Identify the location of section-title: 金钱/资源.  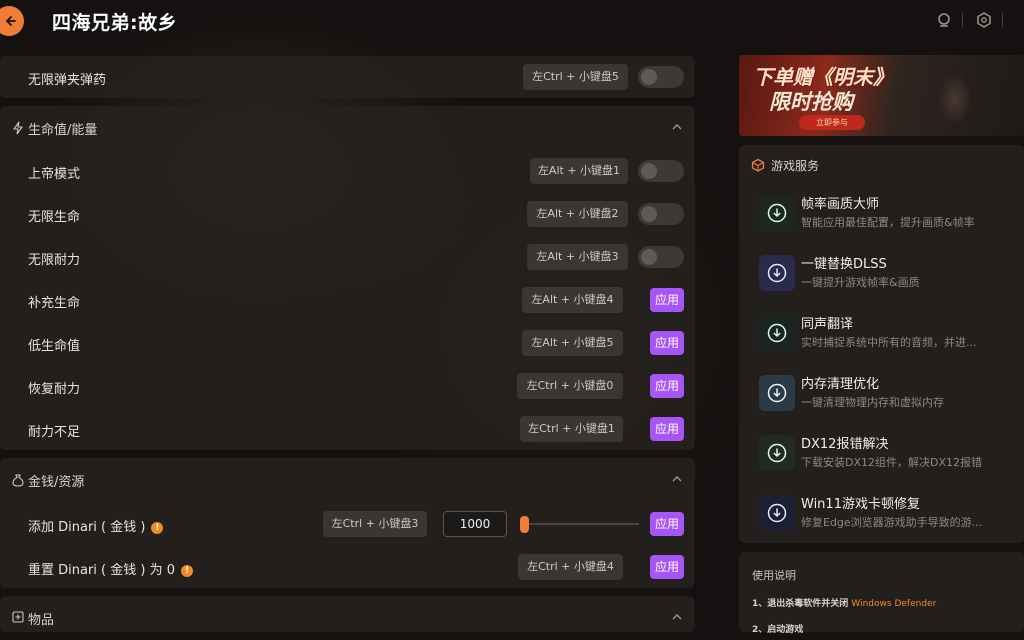
(56, 482).